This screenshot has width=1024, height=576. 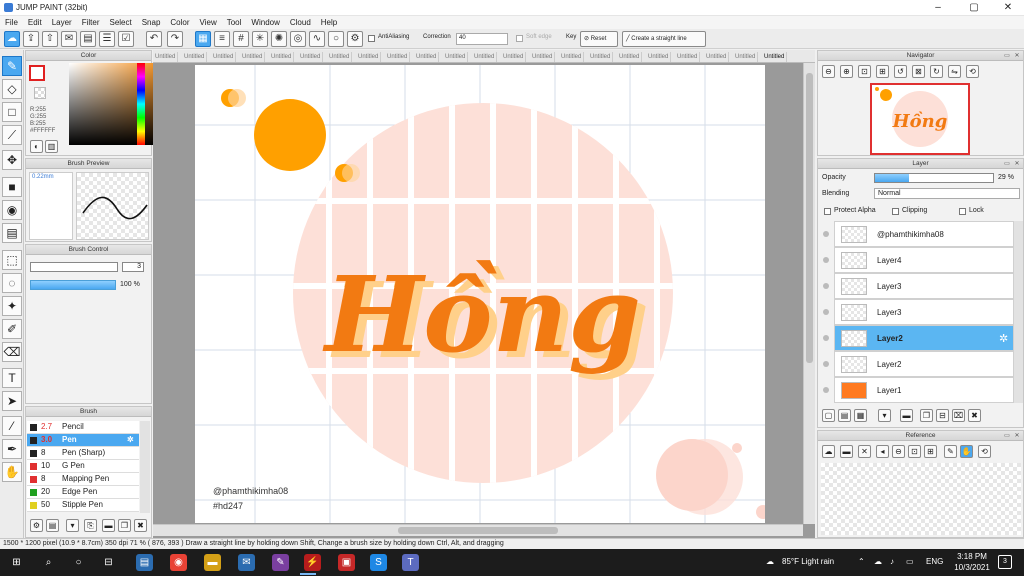 I want to click on clear-layer-icon: ⌧, so click(x=958, y=415).